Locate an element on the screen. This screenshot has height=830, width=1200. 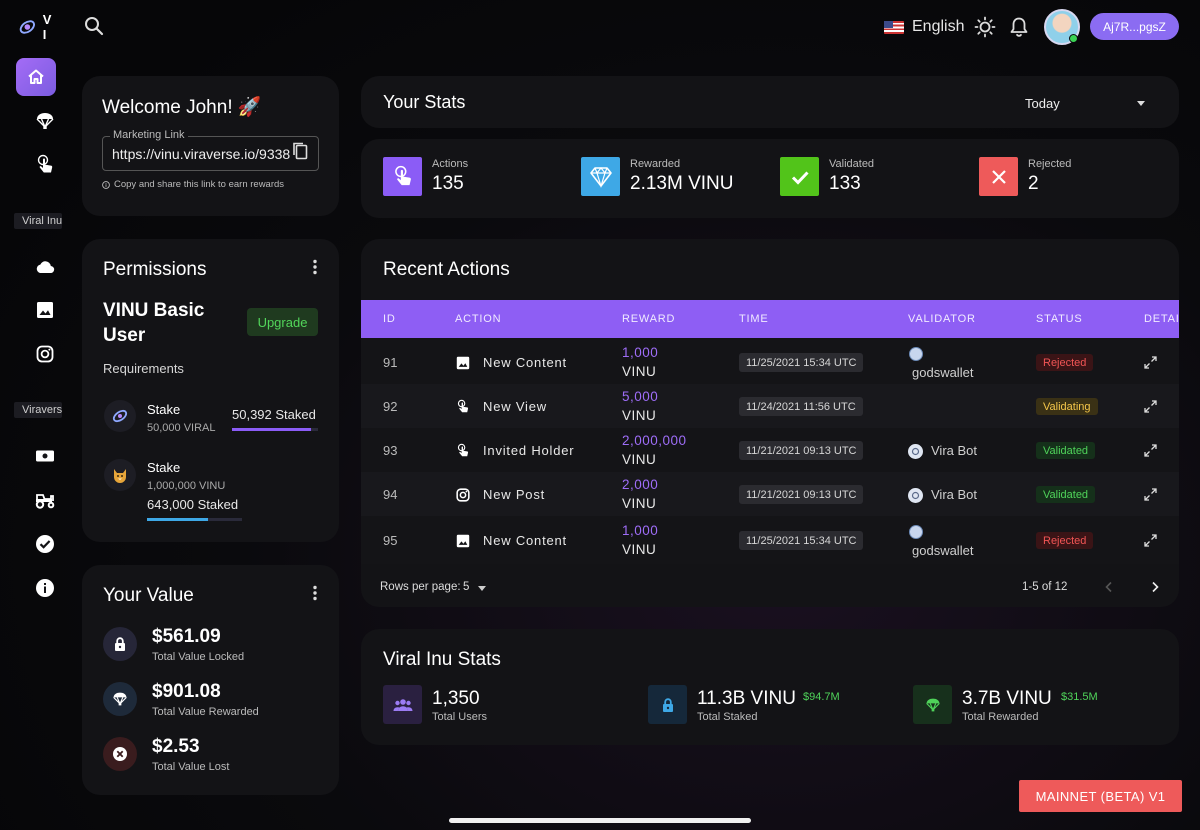
money-icon is located at coordinates (45, 456).